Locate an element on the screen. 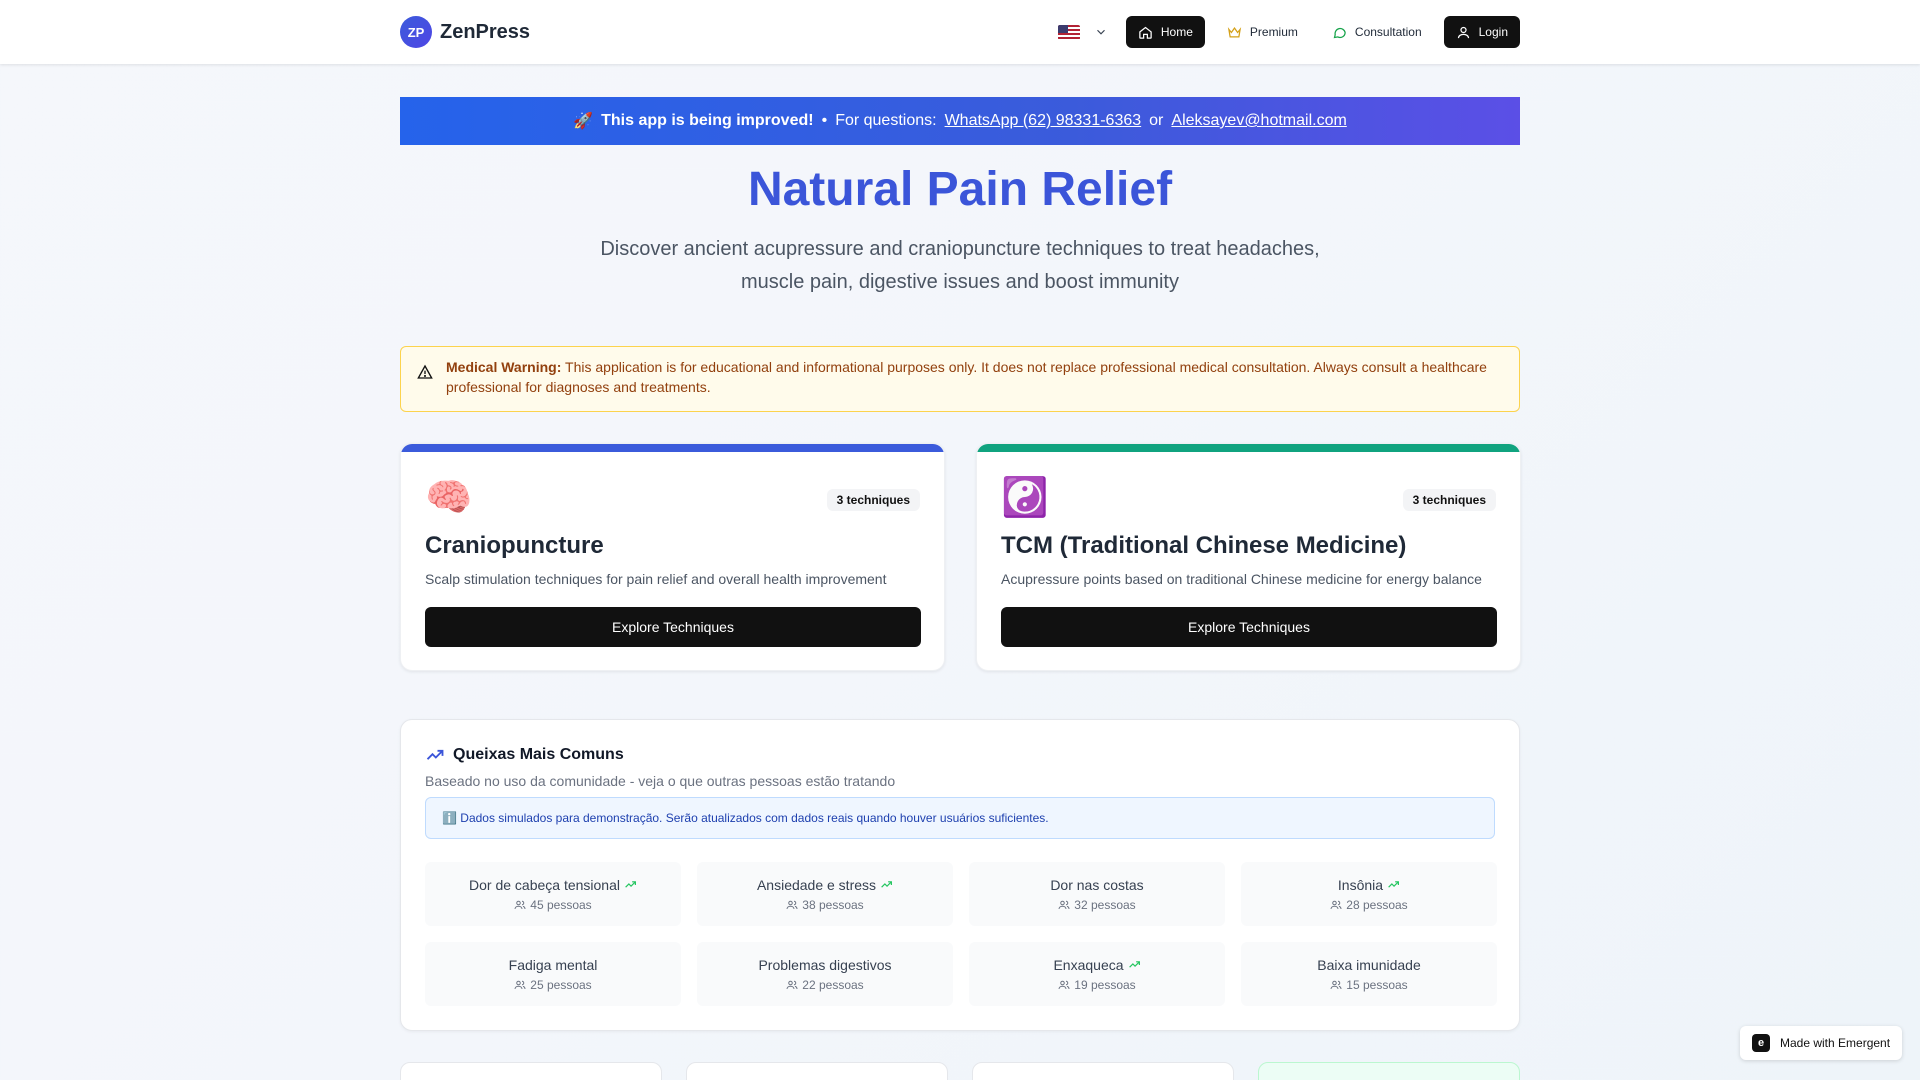 The image size is (1920, 1080). complaint-name: Ansiedade e stress is located at coordinates (816, 884).